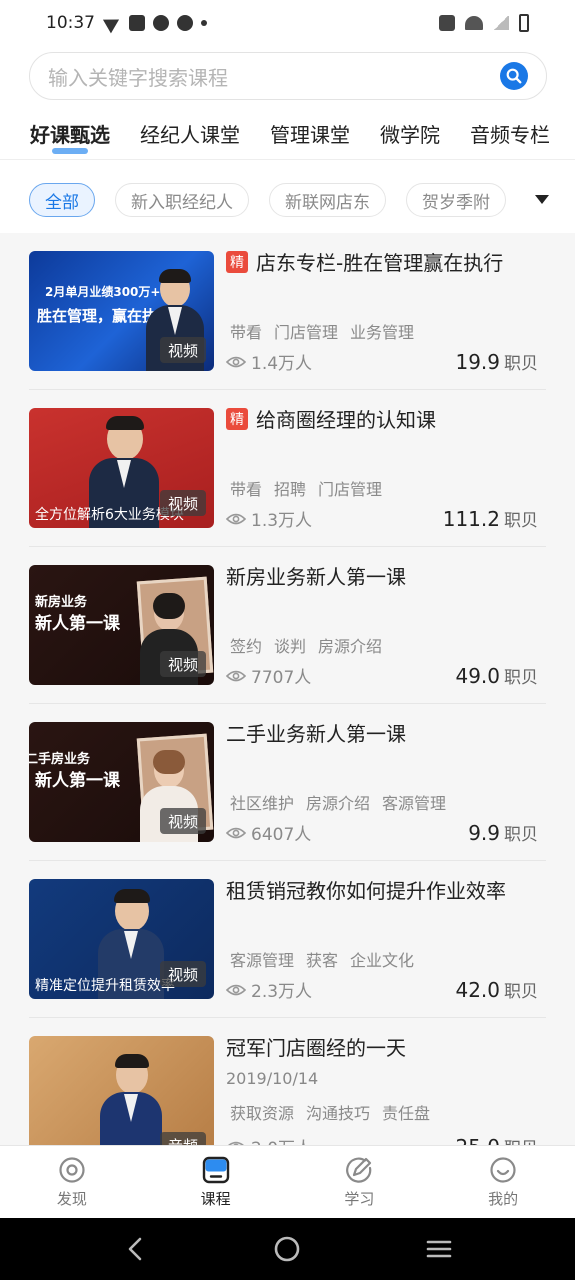  What do you see at coordinates (382, 361) in the screenshot?
I see `course-meta: 1.4万人 19.9 职贝` at bounding box center [382, 361].